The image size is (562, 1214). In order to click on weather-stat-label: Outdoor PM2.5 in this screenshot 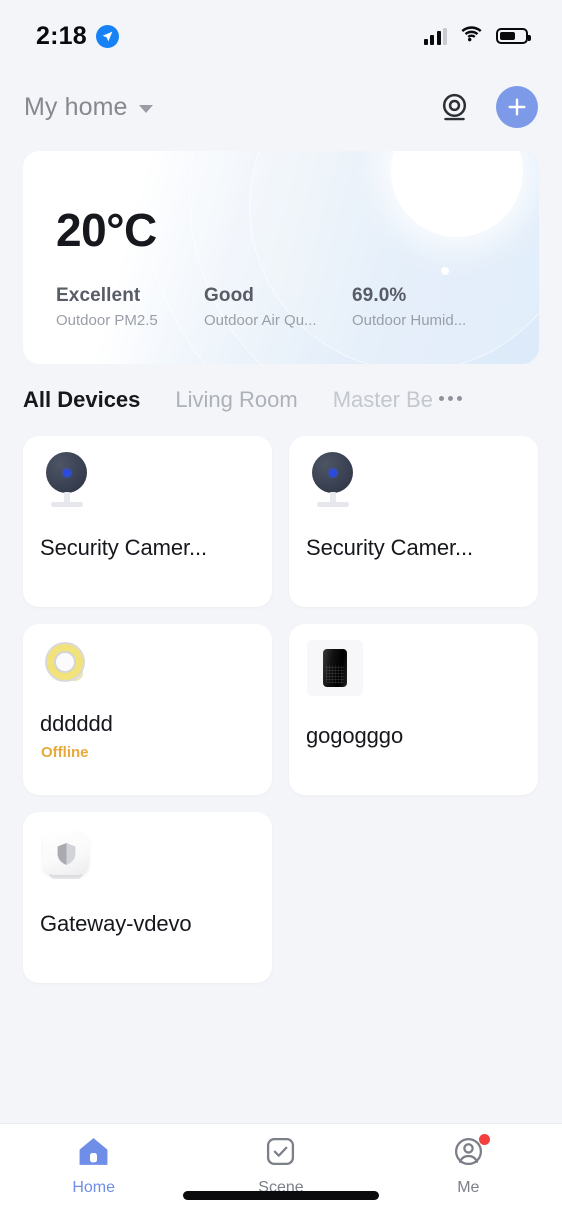, I will do `click(107, 320)`.